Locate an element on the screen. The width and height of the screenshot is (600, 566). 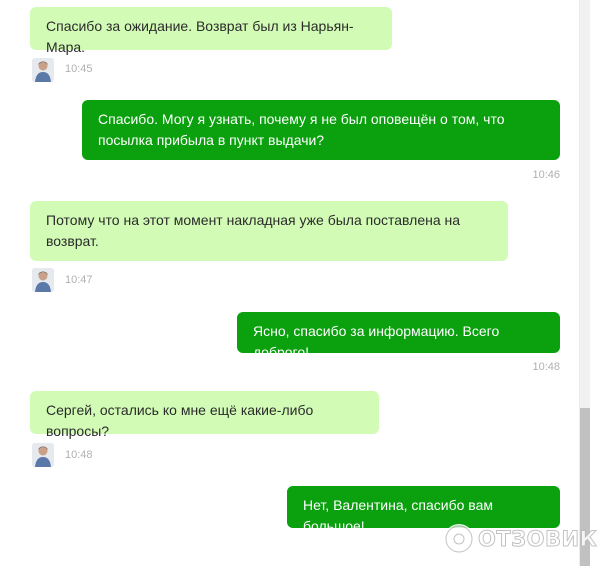
message-time: 10:47 is located at coordinates (79, 280).